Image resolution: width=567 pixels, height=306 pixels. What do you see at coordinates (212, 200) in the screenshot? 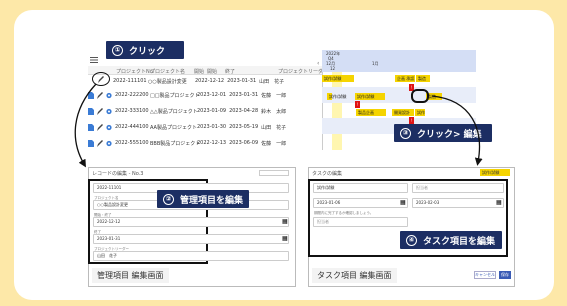
I see `callout-text: 管理項目を編集` at bounding box center [212, 200].